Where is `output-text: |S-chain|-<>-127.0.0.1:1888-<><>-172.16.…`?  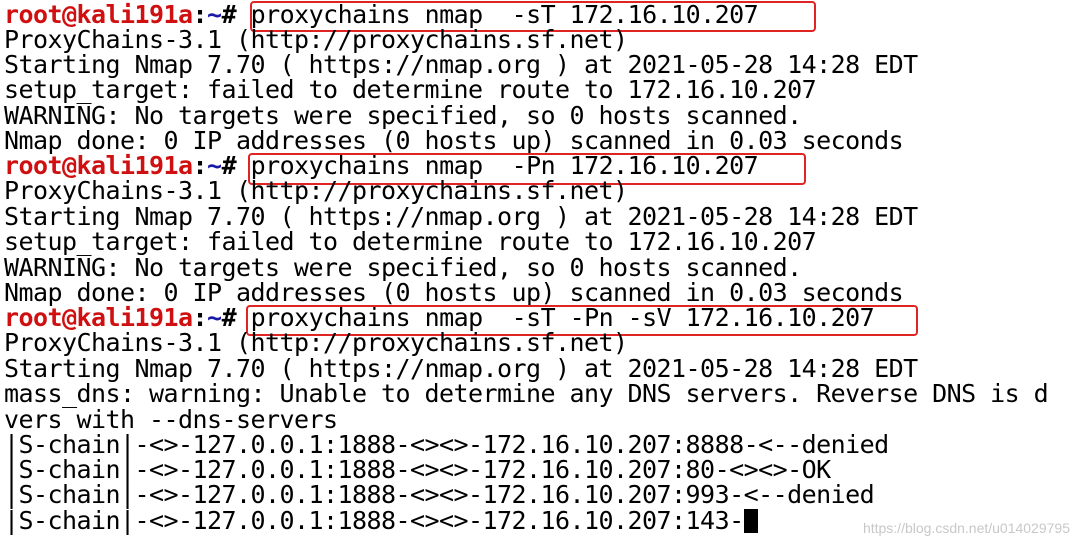
output-text: |S-chain|-<>-127.0.0.1:1888-<><>-172.16.… is located at coordinates (374, 520).